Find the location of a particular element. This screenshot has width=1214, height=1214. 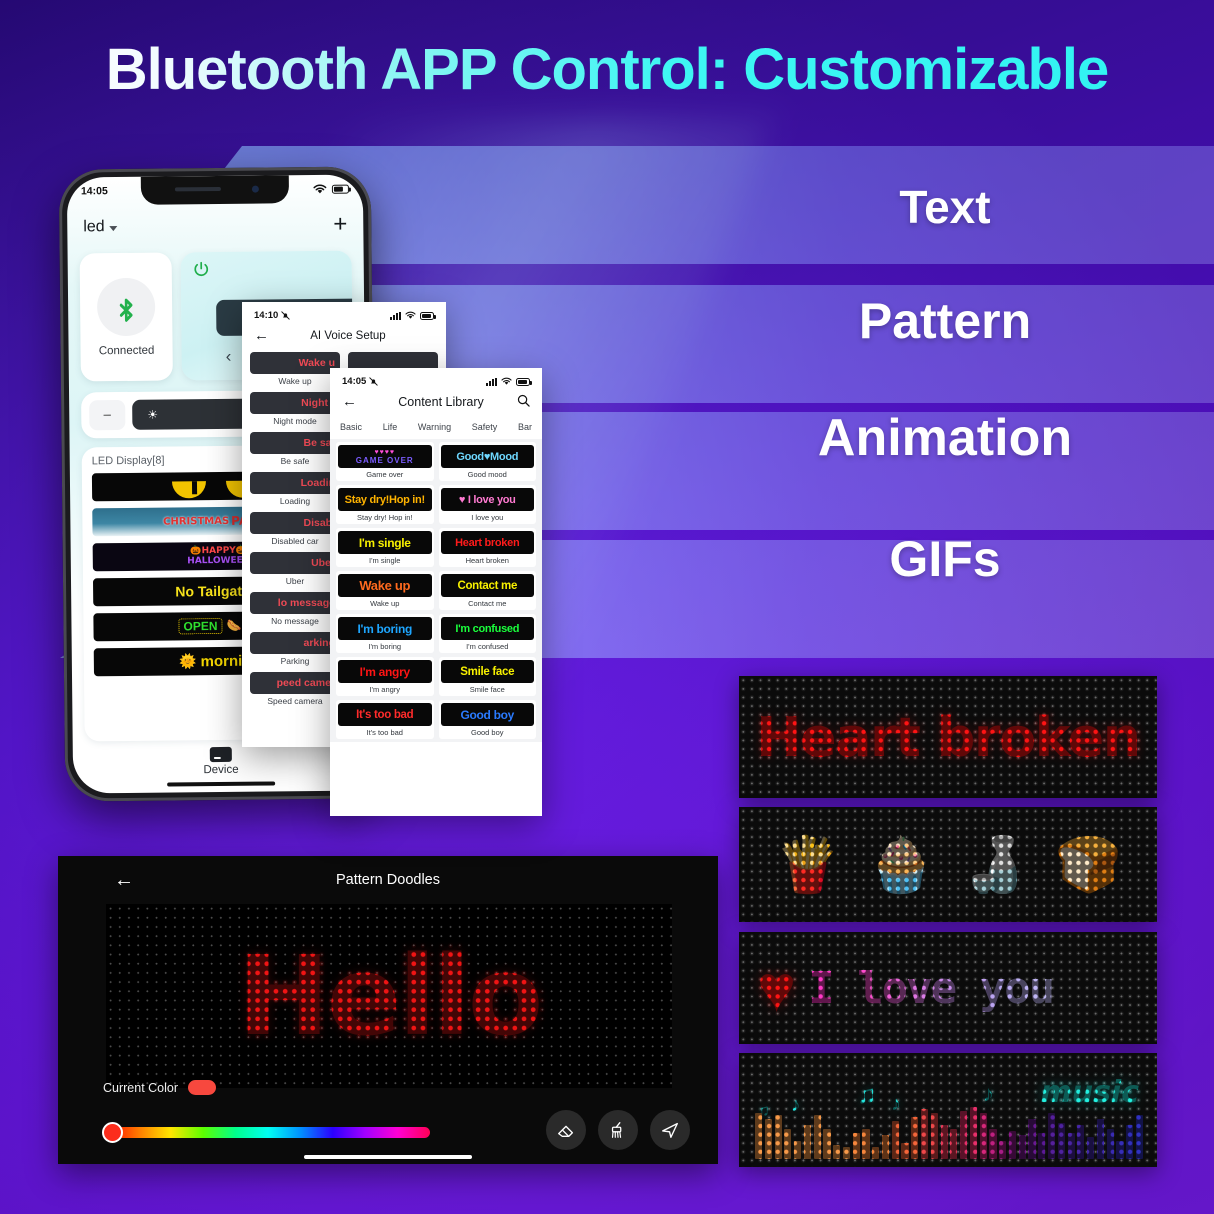

bell-off-icon is located at coordinates (374, 381).